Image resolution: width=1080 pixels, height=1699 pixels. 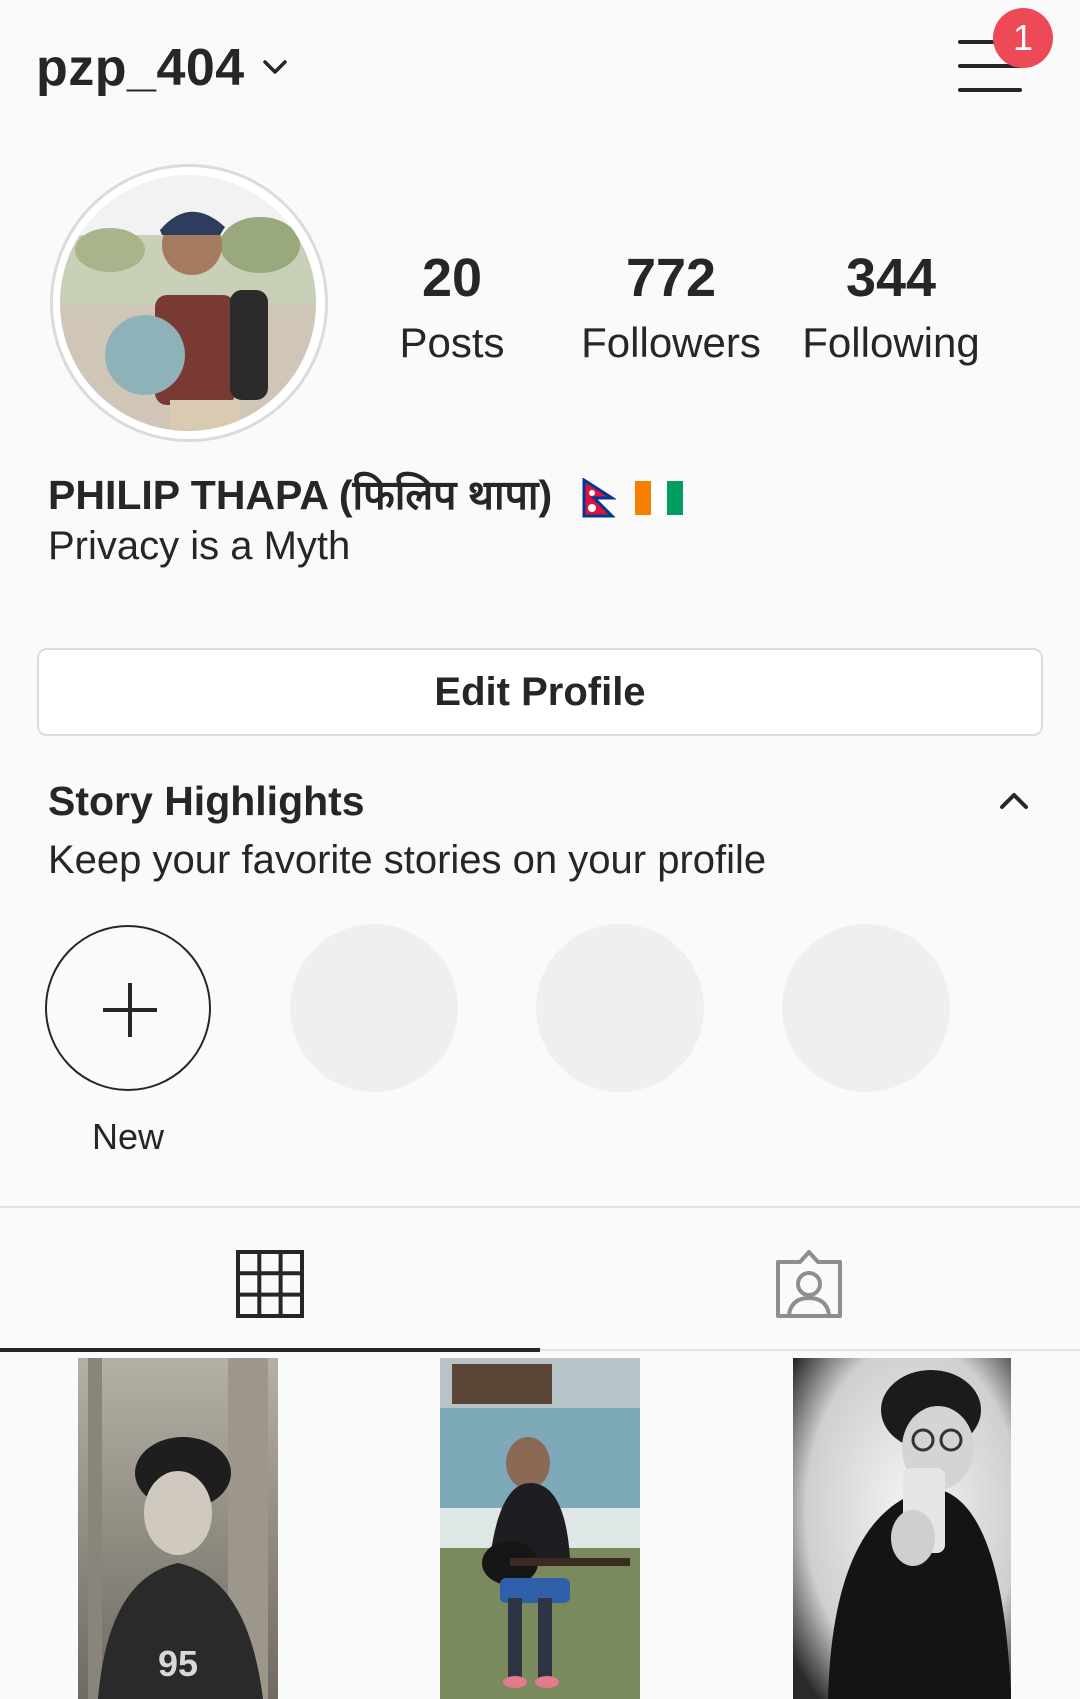 I want to click on post-thumbnail: 95, so click(x=178, y=1528).